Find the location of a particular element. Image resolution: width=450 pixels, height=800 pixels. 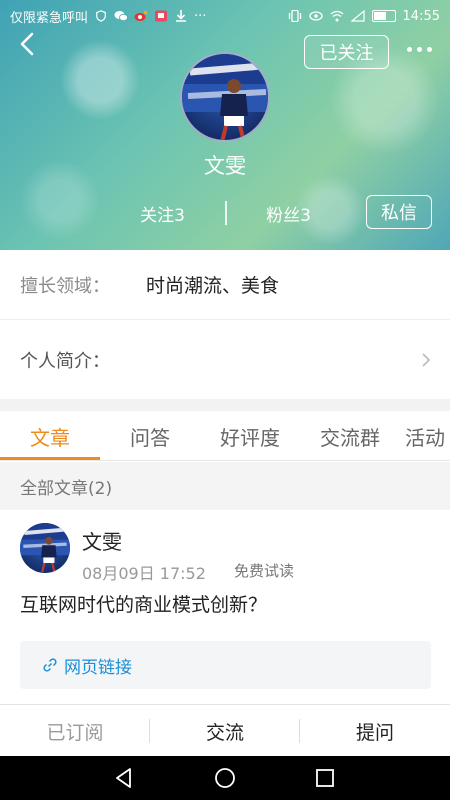

system-navigation-bar is located at coordinates (225, 778).